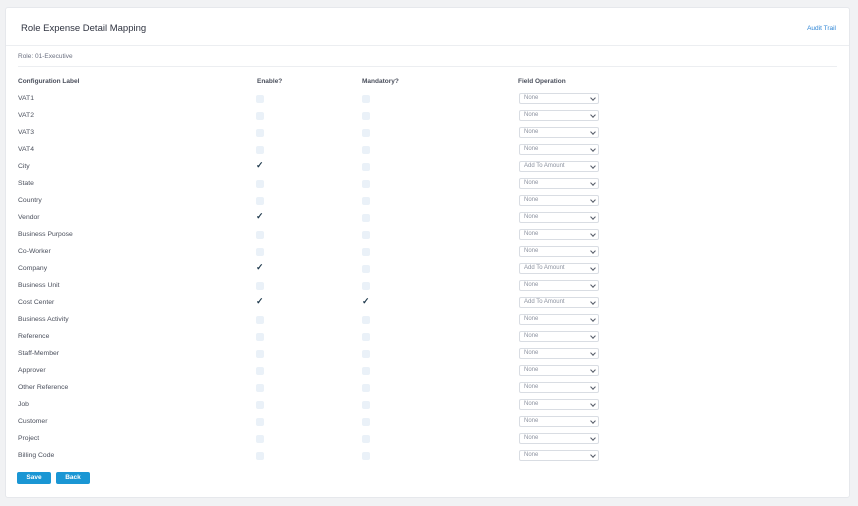 The image size is (858, 506). What do you see at coordinates (542, 81) in the screenshot?
I see `column-header-operation: Field Operation` at bounding box center [542, 81].